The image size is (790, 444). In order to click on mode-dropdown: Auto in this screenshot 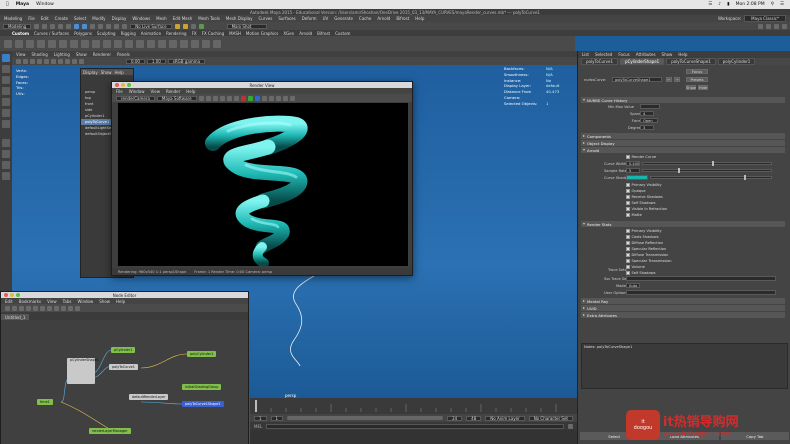, I will do `click(633, 285)`.